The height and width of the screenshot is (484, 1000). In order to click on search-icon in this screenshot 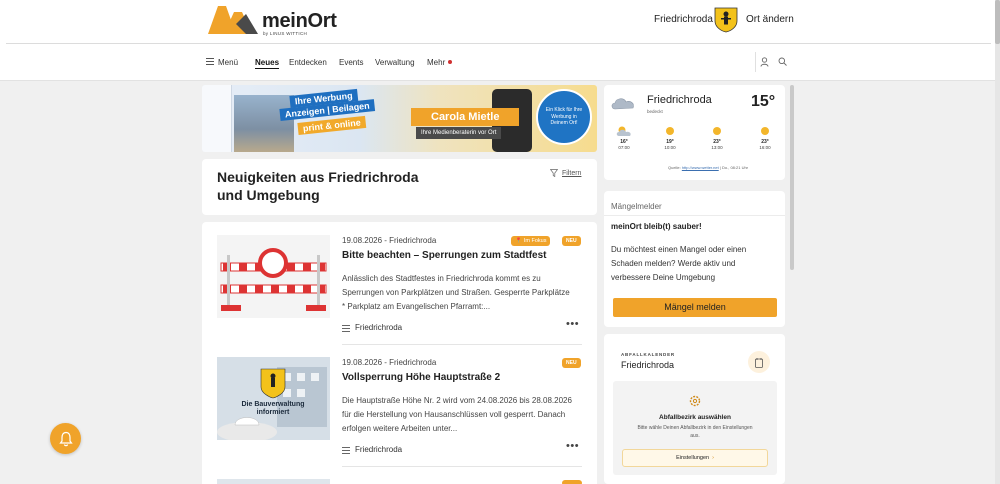, I will do `click(782, 61)`.